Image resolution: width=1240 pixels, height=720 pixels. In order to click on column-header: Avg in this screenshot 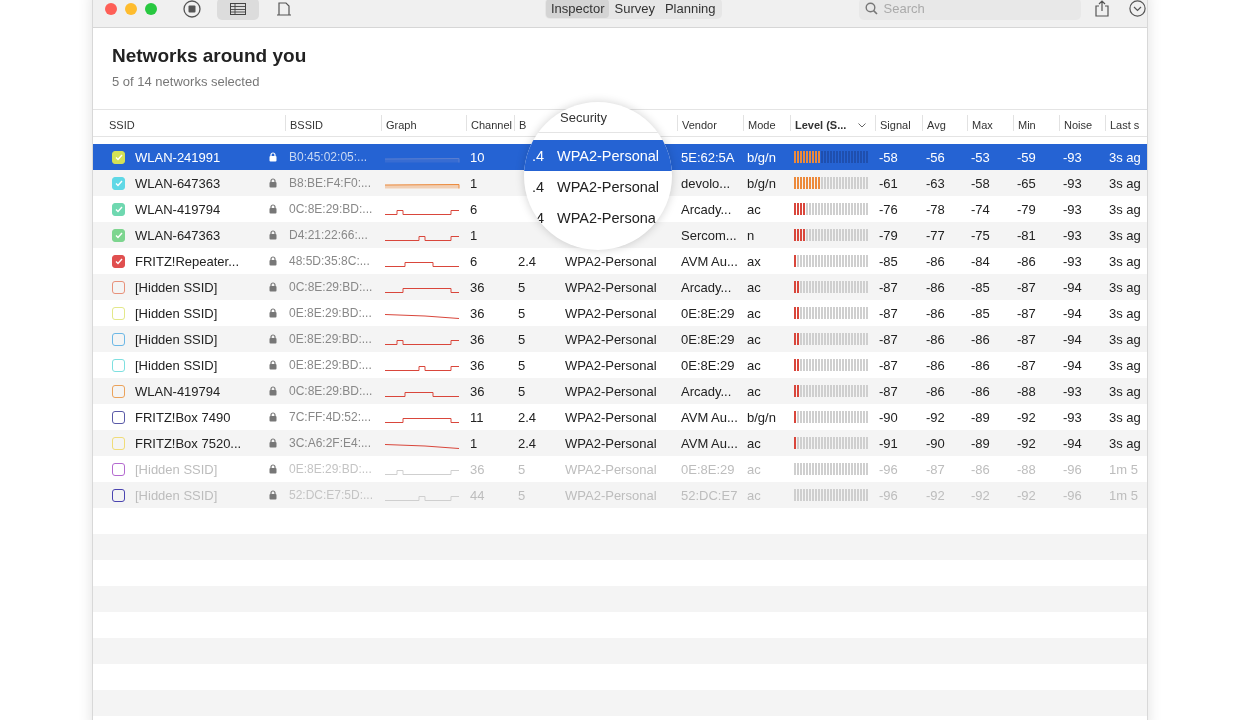, I will do `click(934, 125)`.